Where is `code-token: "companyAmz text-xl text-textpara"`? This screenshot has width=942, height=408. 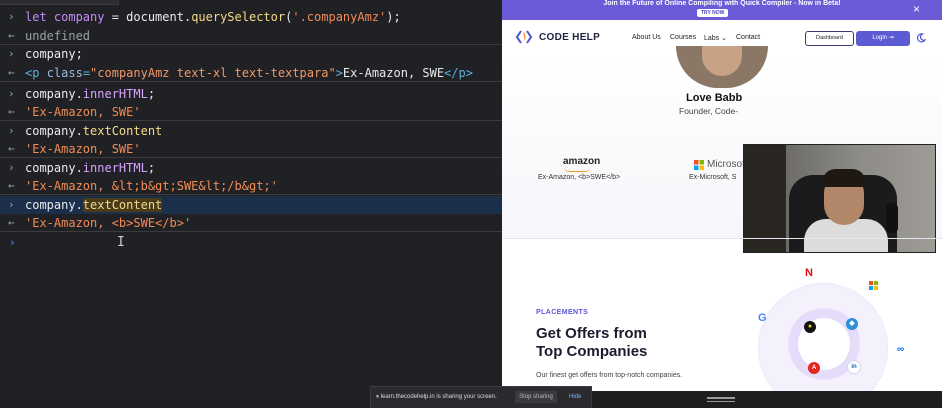
code-token: "companyAmz text-xl text-textpara" is located at coordinates (213, 72).